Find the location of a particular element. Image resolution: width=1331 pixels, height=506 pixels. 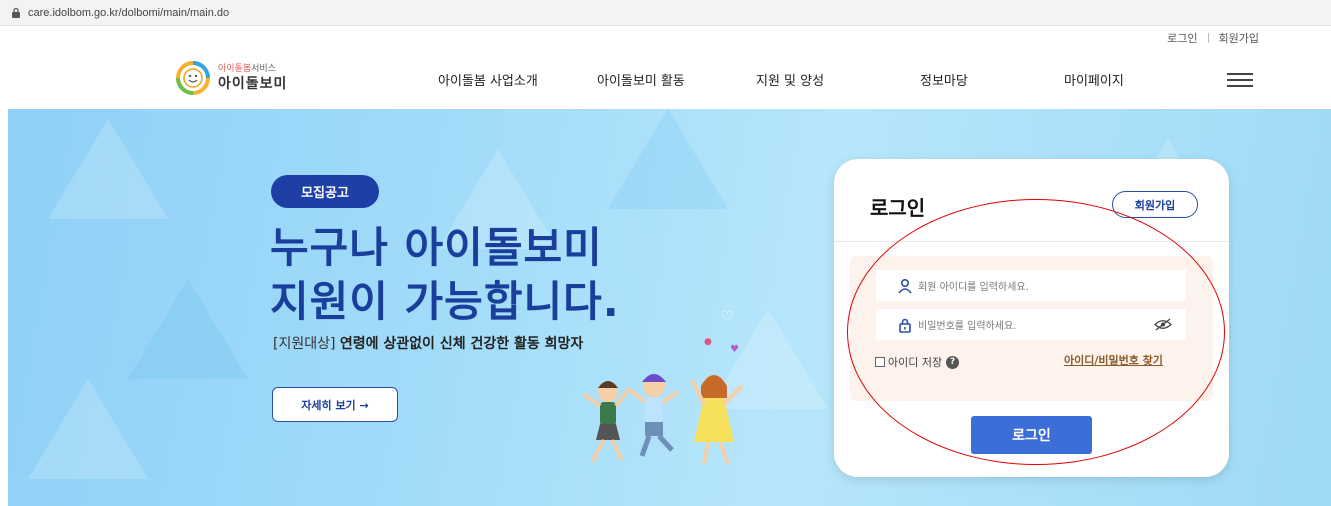

divider is located at coordinates (1208, 38).